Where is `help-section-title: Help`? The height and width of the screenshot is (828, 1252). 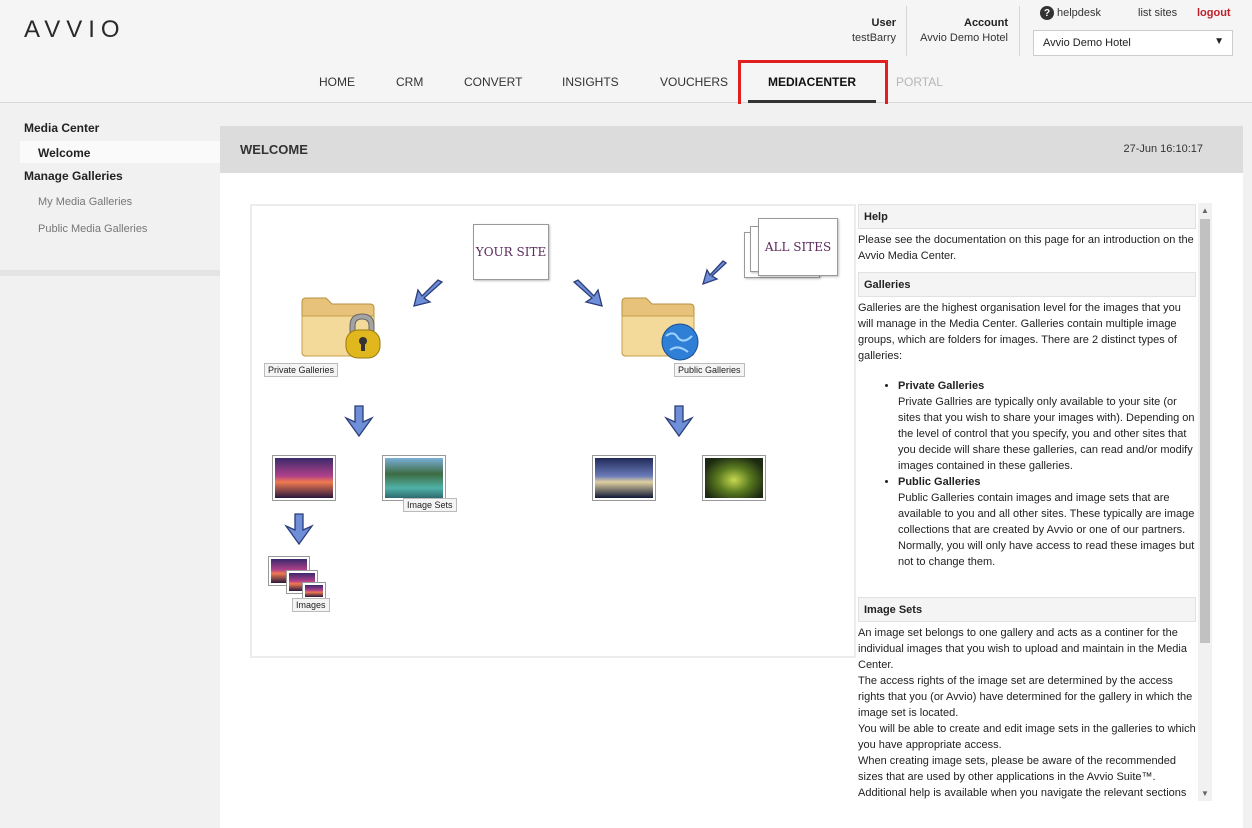
help-section-title: Help is located at coordinates (1027, 216).